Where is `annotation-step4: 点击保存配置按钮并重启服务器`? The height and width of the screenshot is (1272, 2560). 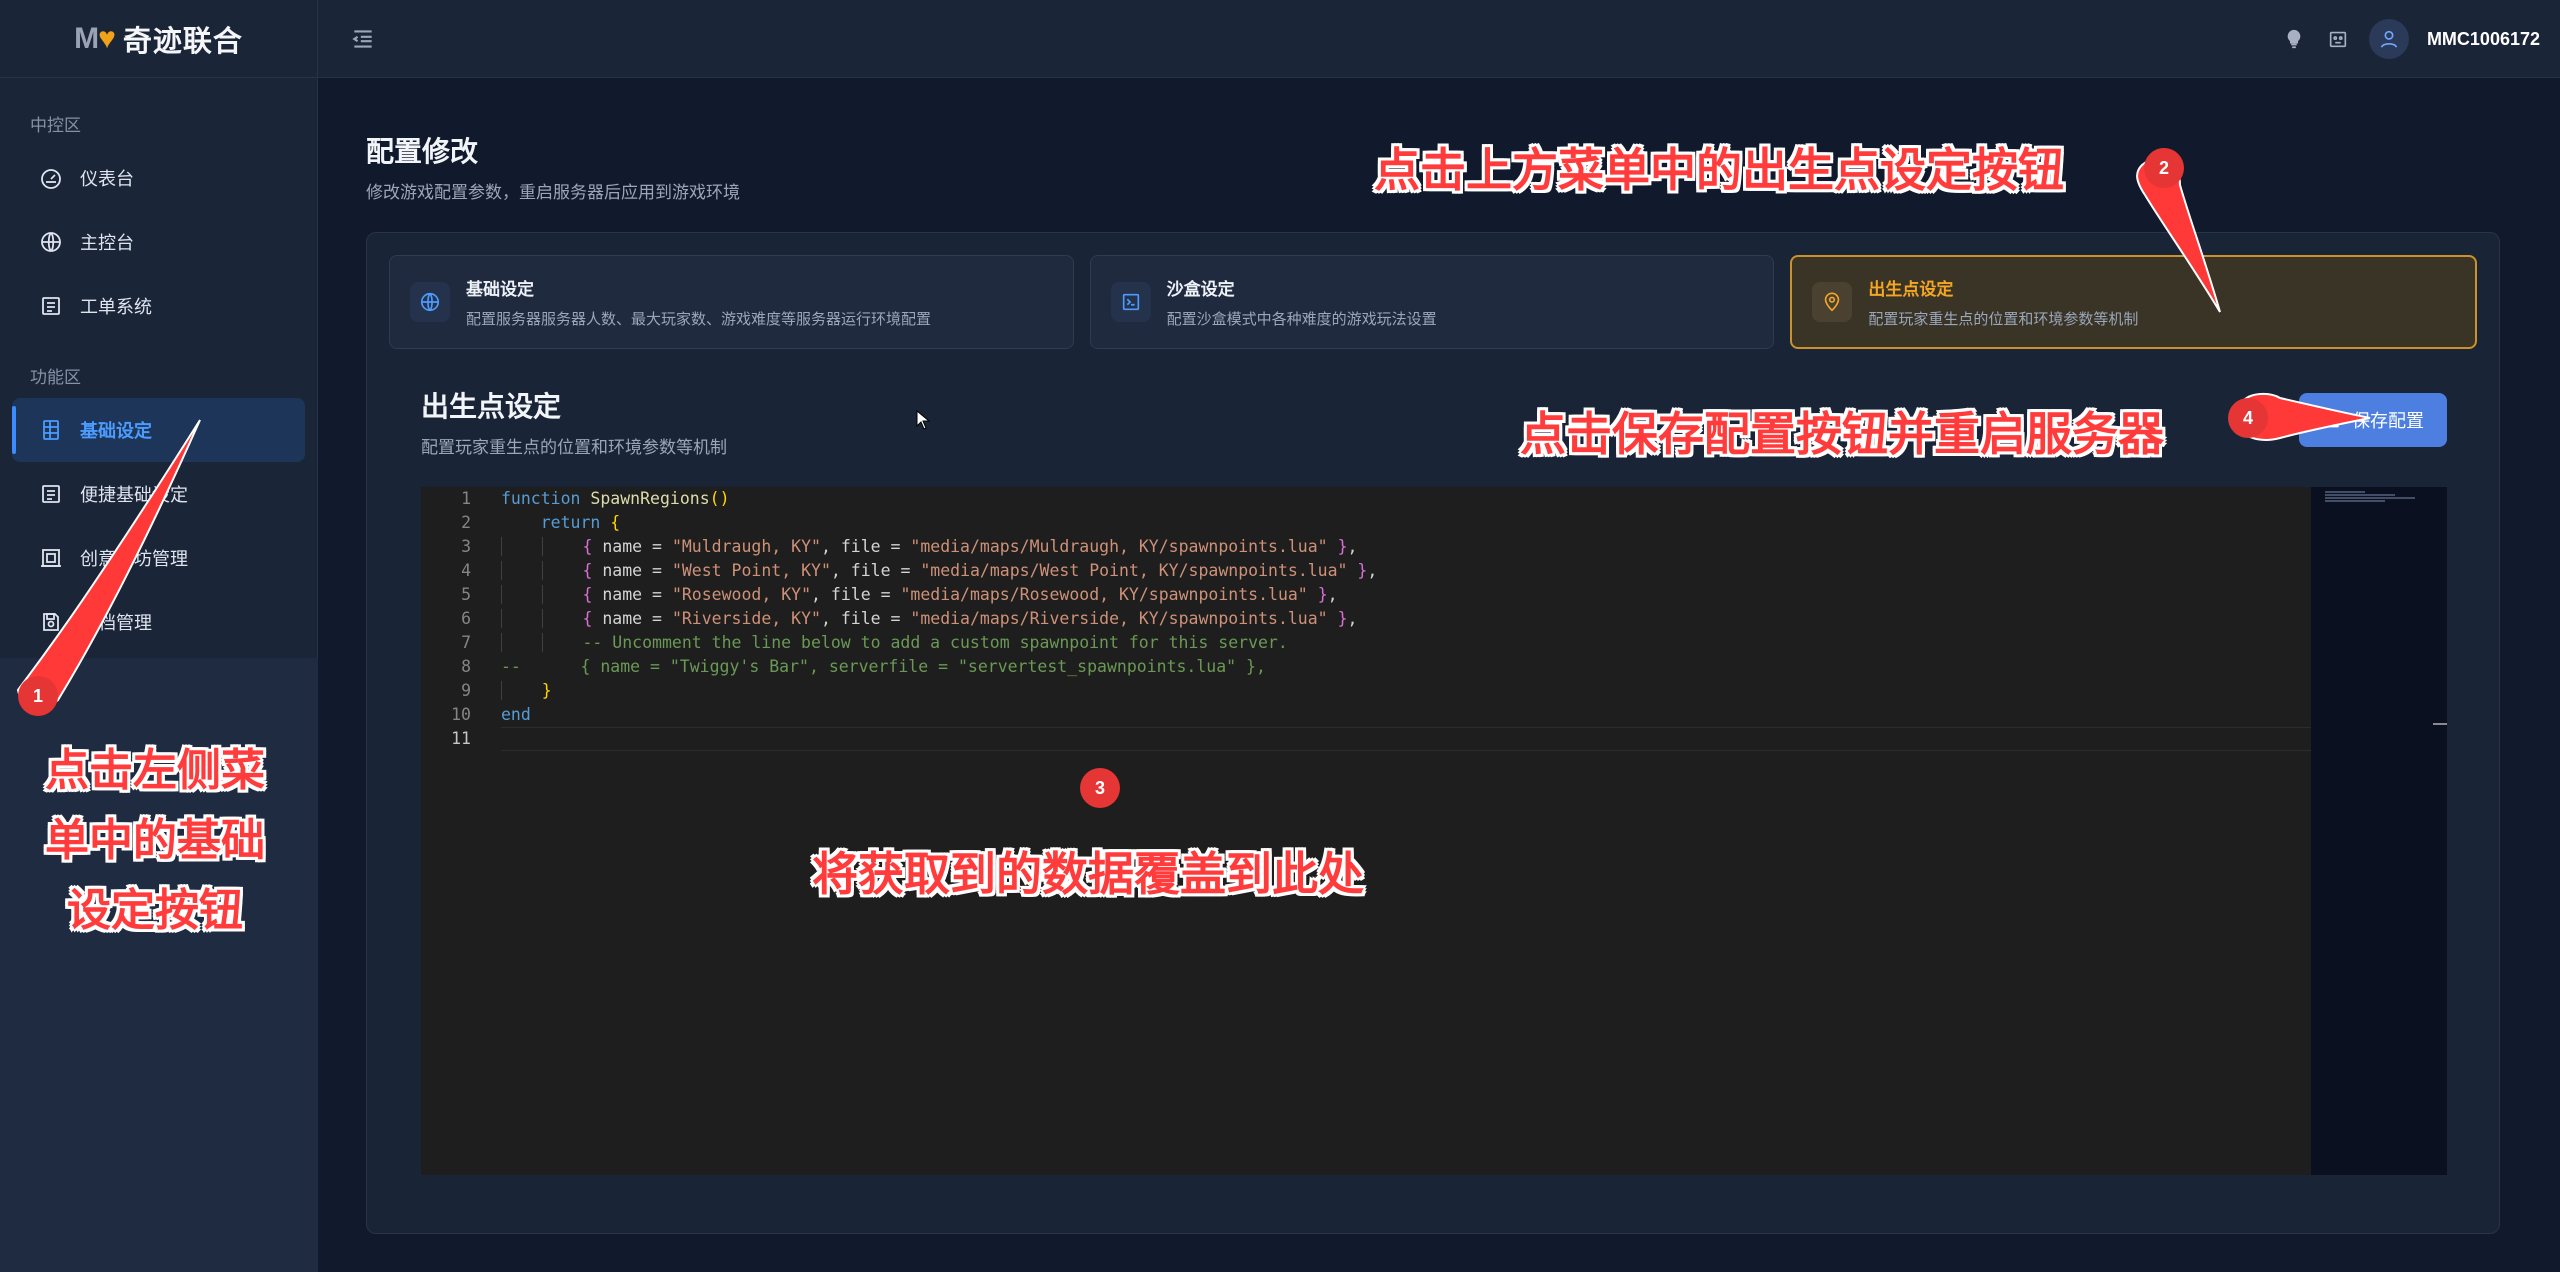 annotation-step4: 点击保存配置按钮并重启服务器 is located at coordinates (1842, 434).